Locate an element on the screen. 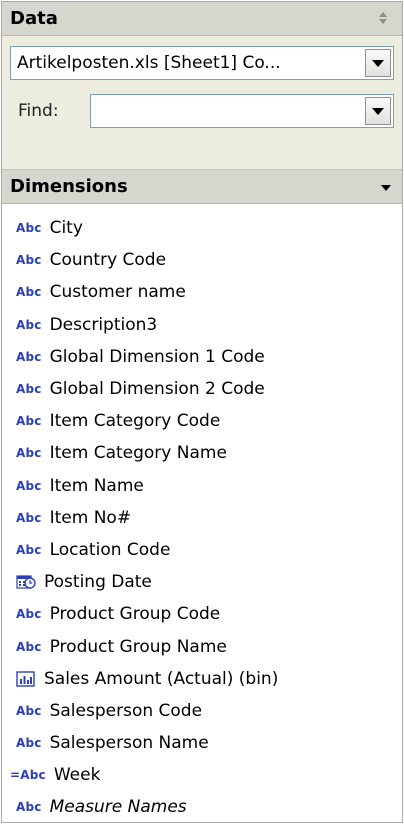  dimension-item-country-code: Abc Country Code is located at coordinates (202, 260).